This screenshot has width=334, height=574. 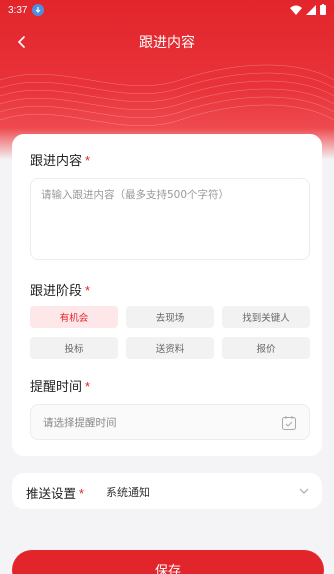 What do you see at coordinates (135, 195) in the screenshot?
I see `content-placeholder: 请输入跟进内容（最多支持500个字符）` at bounding box center [135, 195].